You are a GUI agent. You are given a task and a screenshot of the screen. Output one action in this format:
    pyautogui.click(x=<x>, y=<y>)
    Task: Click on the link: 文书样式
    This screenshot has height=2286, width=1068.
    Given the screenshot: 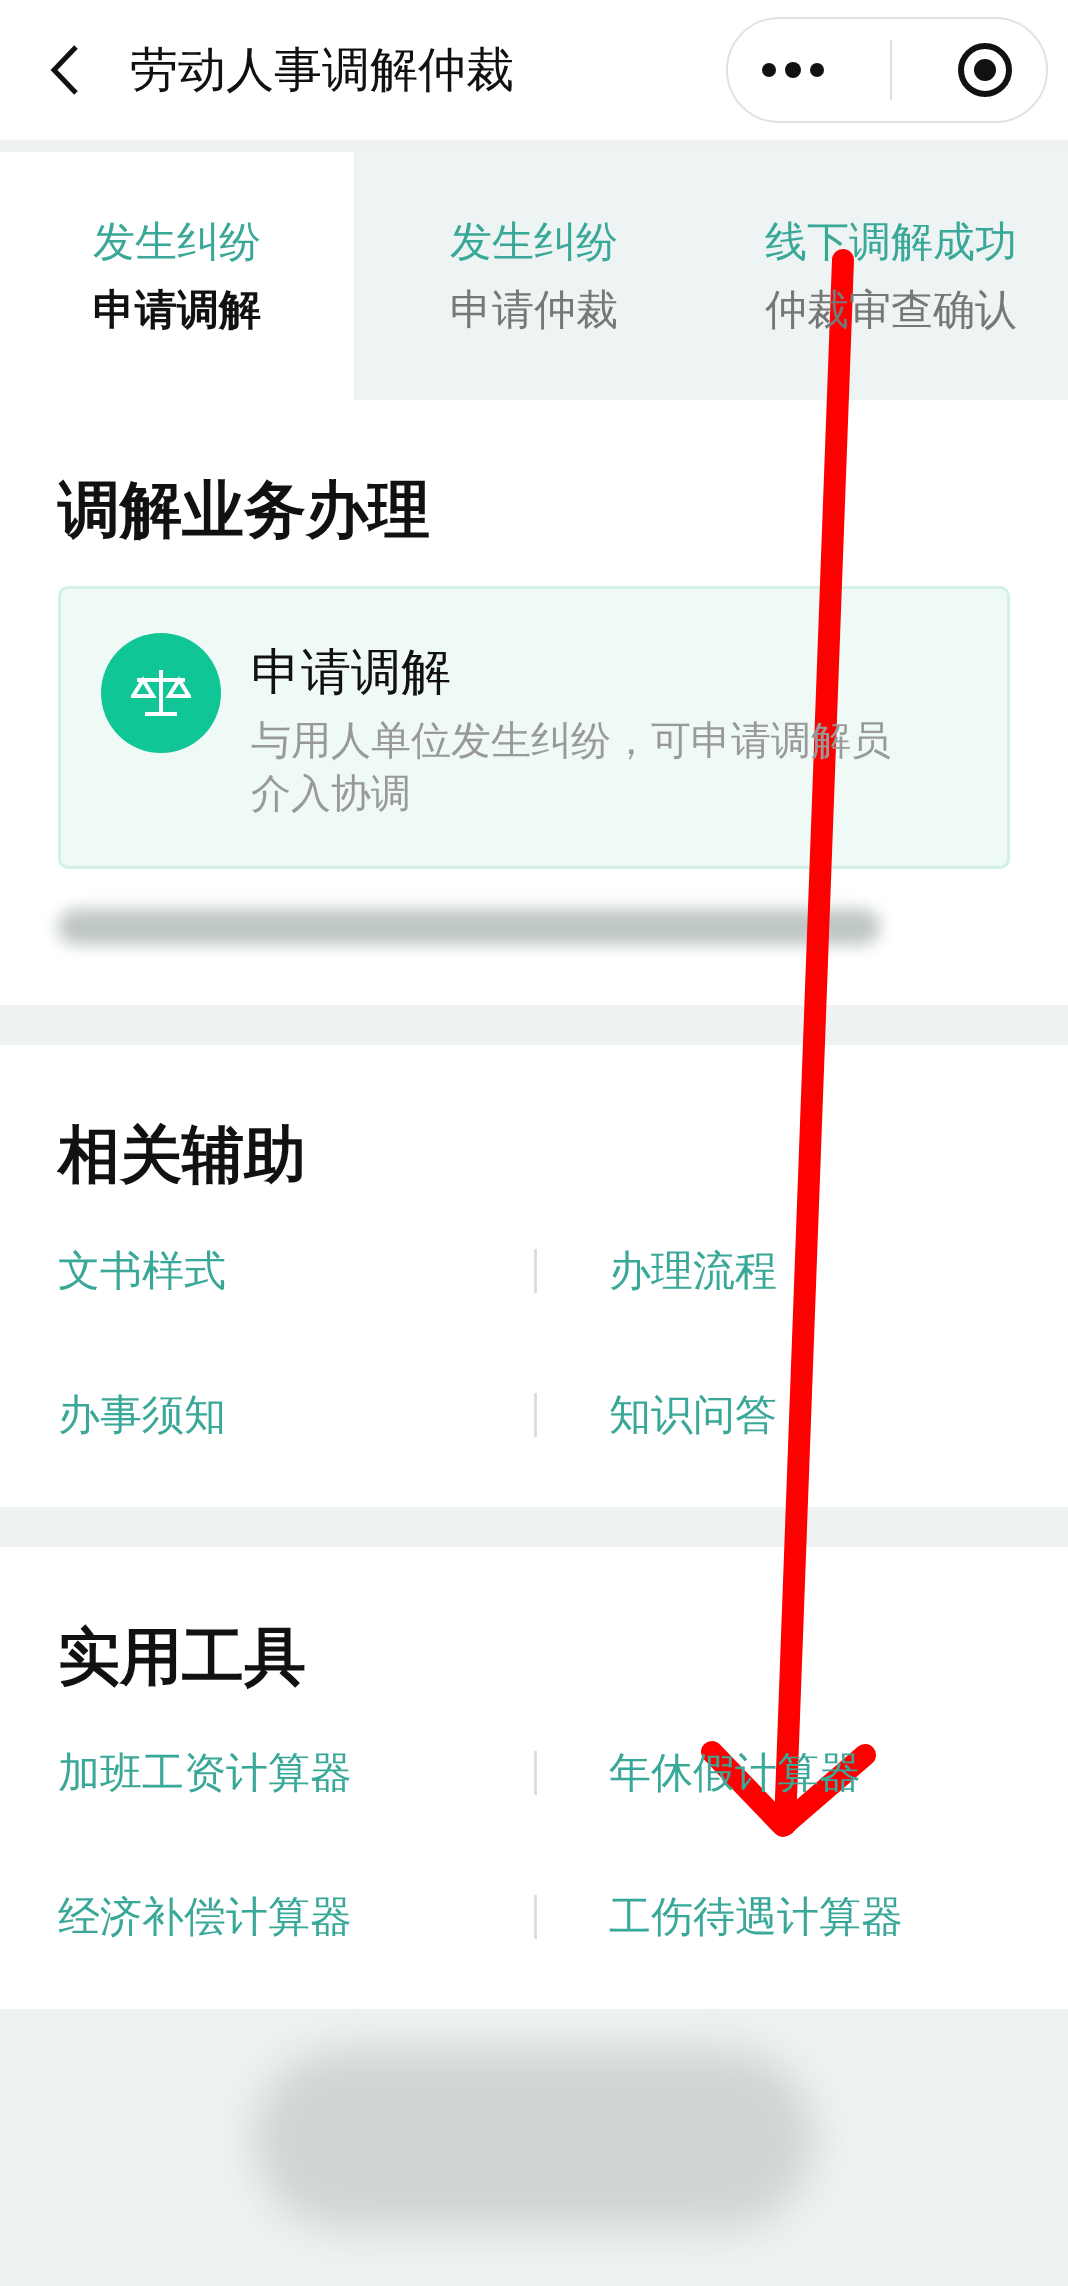 What is the action you would take?
    pyautogui.click(x=142, y=1270)
    